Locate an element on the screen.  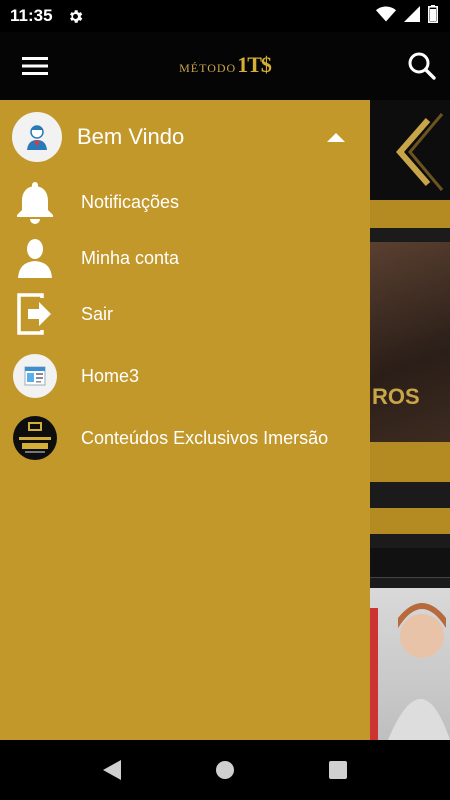
background-content: ROS is located at coordinates (410, 420).